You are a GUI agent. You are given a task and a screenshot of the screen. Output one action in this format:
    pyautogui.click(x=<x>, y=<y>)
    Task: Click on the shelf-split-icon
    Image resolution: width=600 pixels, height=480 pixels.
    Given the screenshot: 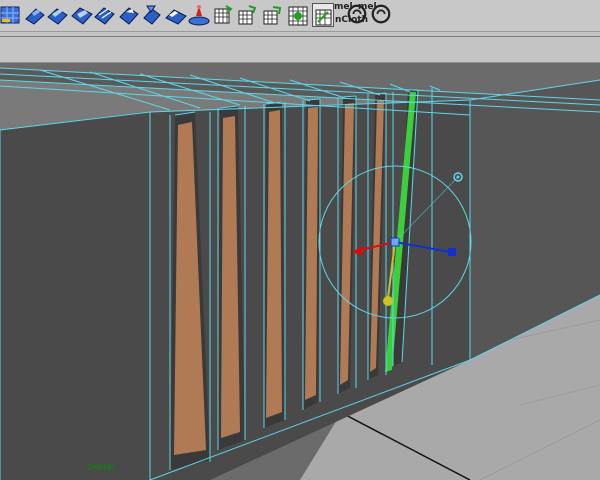 What is the action you would take?
    pyautogui.click(x=105, y=15)
    